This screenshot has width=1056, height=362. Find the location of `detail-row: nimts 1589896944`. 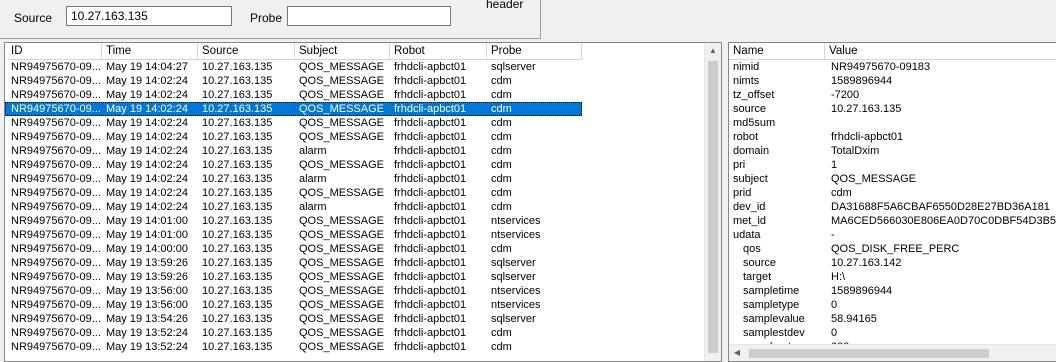

detail-row: nimts 1589896944 is located at coordinates (892, 81).